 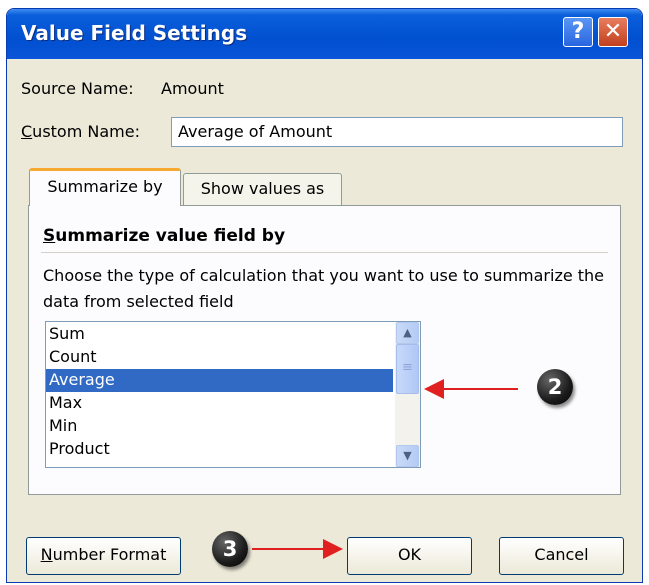 I want to click on annotation-arrows, so click(x=385, y=469).